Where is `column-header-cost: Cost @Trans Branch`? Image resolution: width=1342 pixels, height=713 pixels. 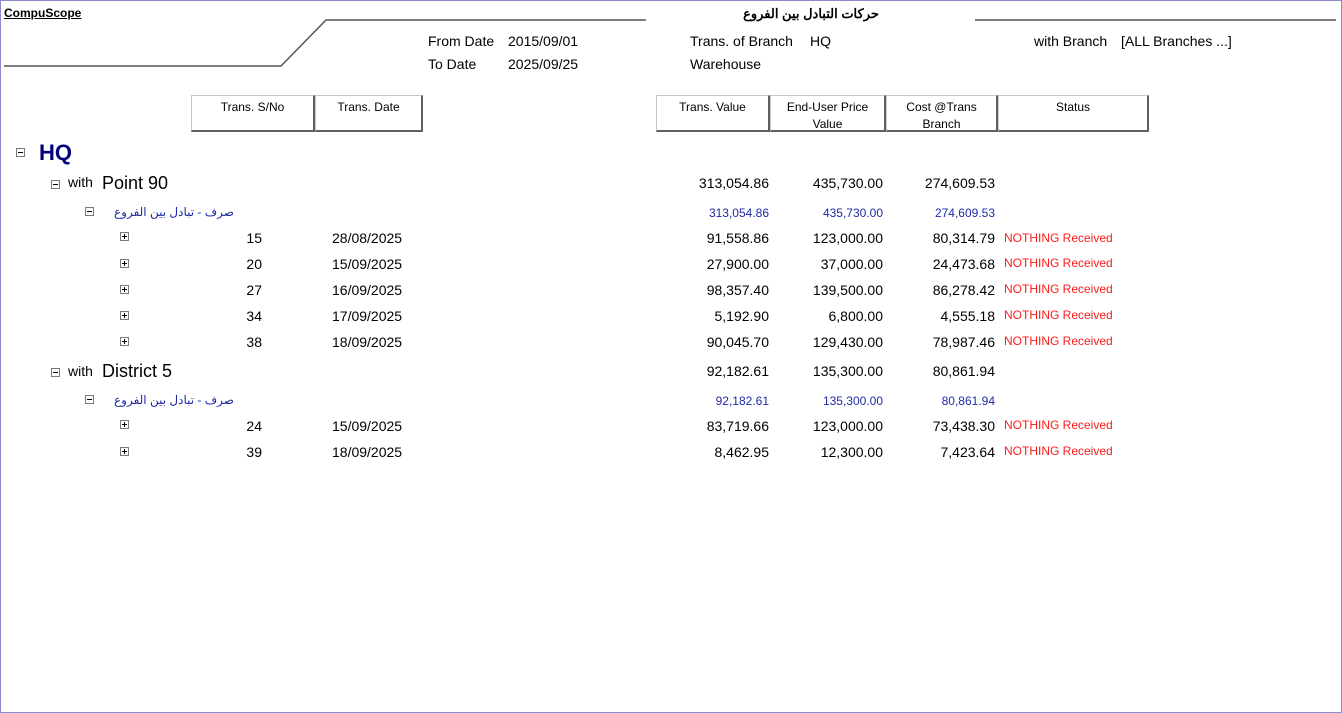
column-header-cost: Cost @Trans Branch is located at coordinates (942, 113).